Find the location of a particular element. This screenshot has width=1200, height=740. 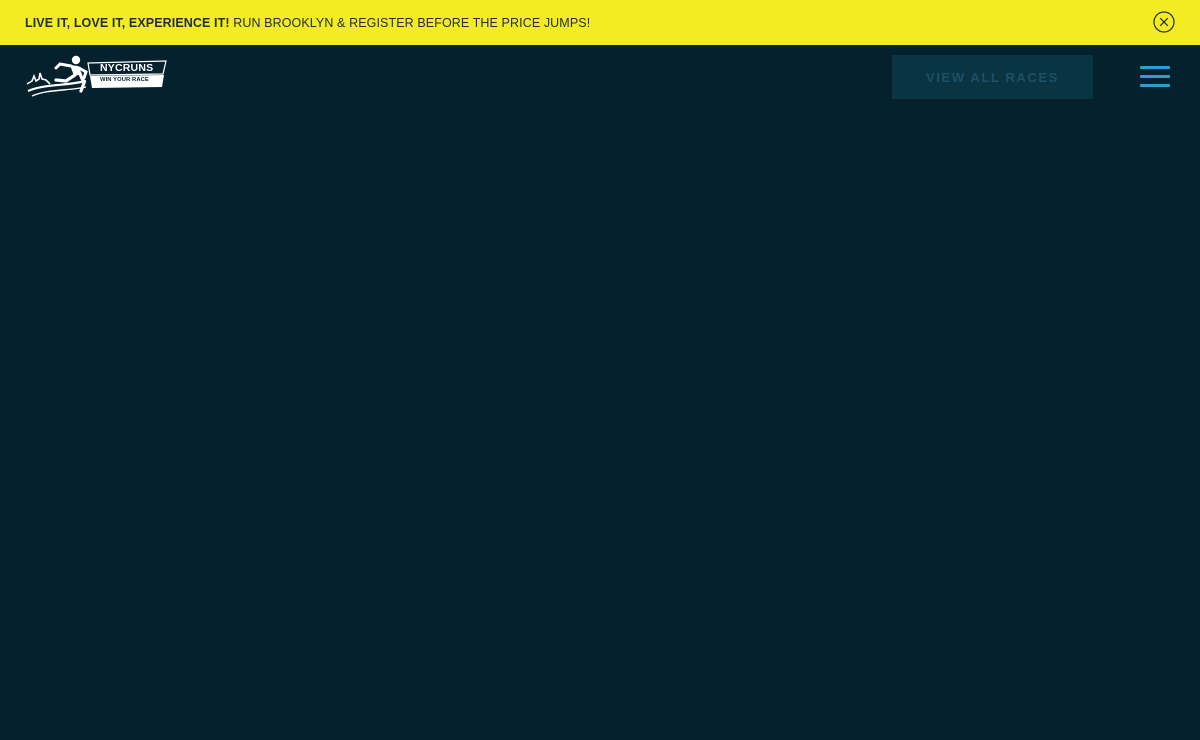

logo-brand-name: NYCRUNS is located at coordinates (127, 68).